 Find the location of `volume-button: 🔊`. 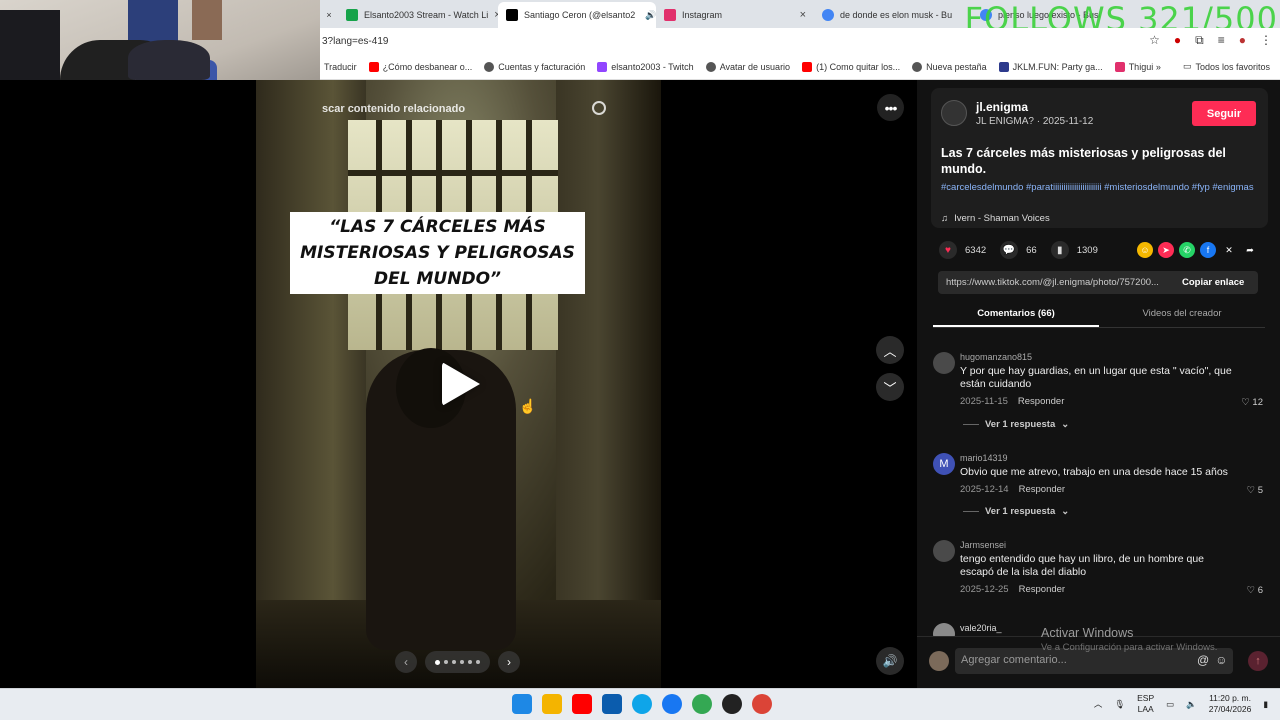

volume-button: 🔊 is located at coordinates (890, 661).